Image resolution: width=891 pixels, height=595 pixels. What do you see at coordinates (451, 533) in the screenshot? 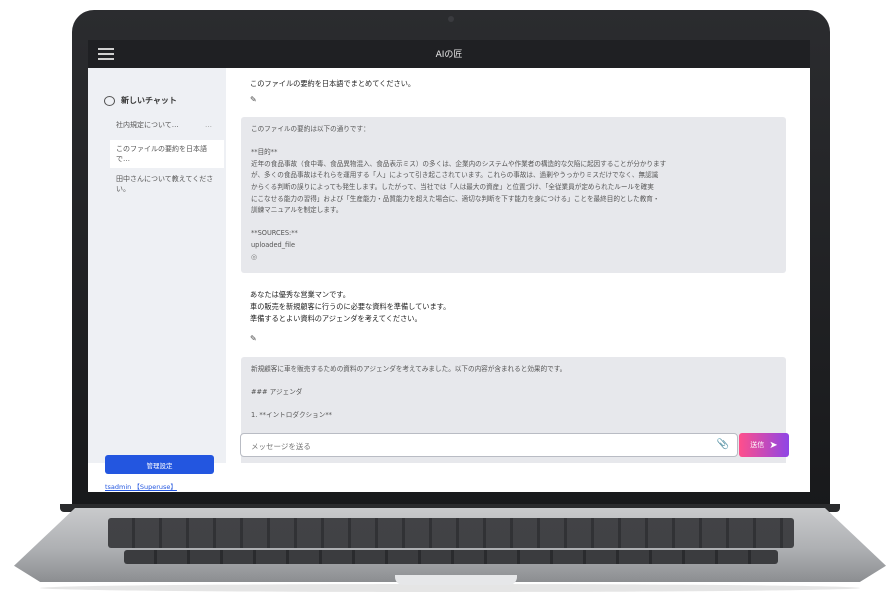
I see `keyboard` at bounding box center [451, 533].